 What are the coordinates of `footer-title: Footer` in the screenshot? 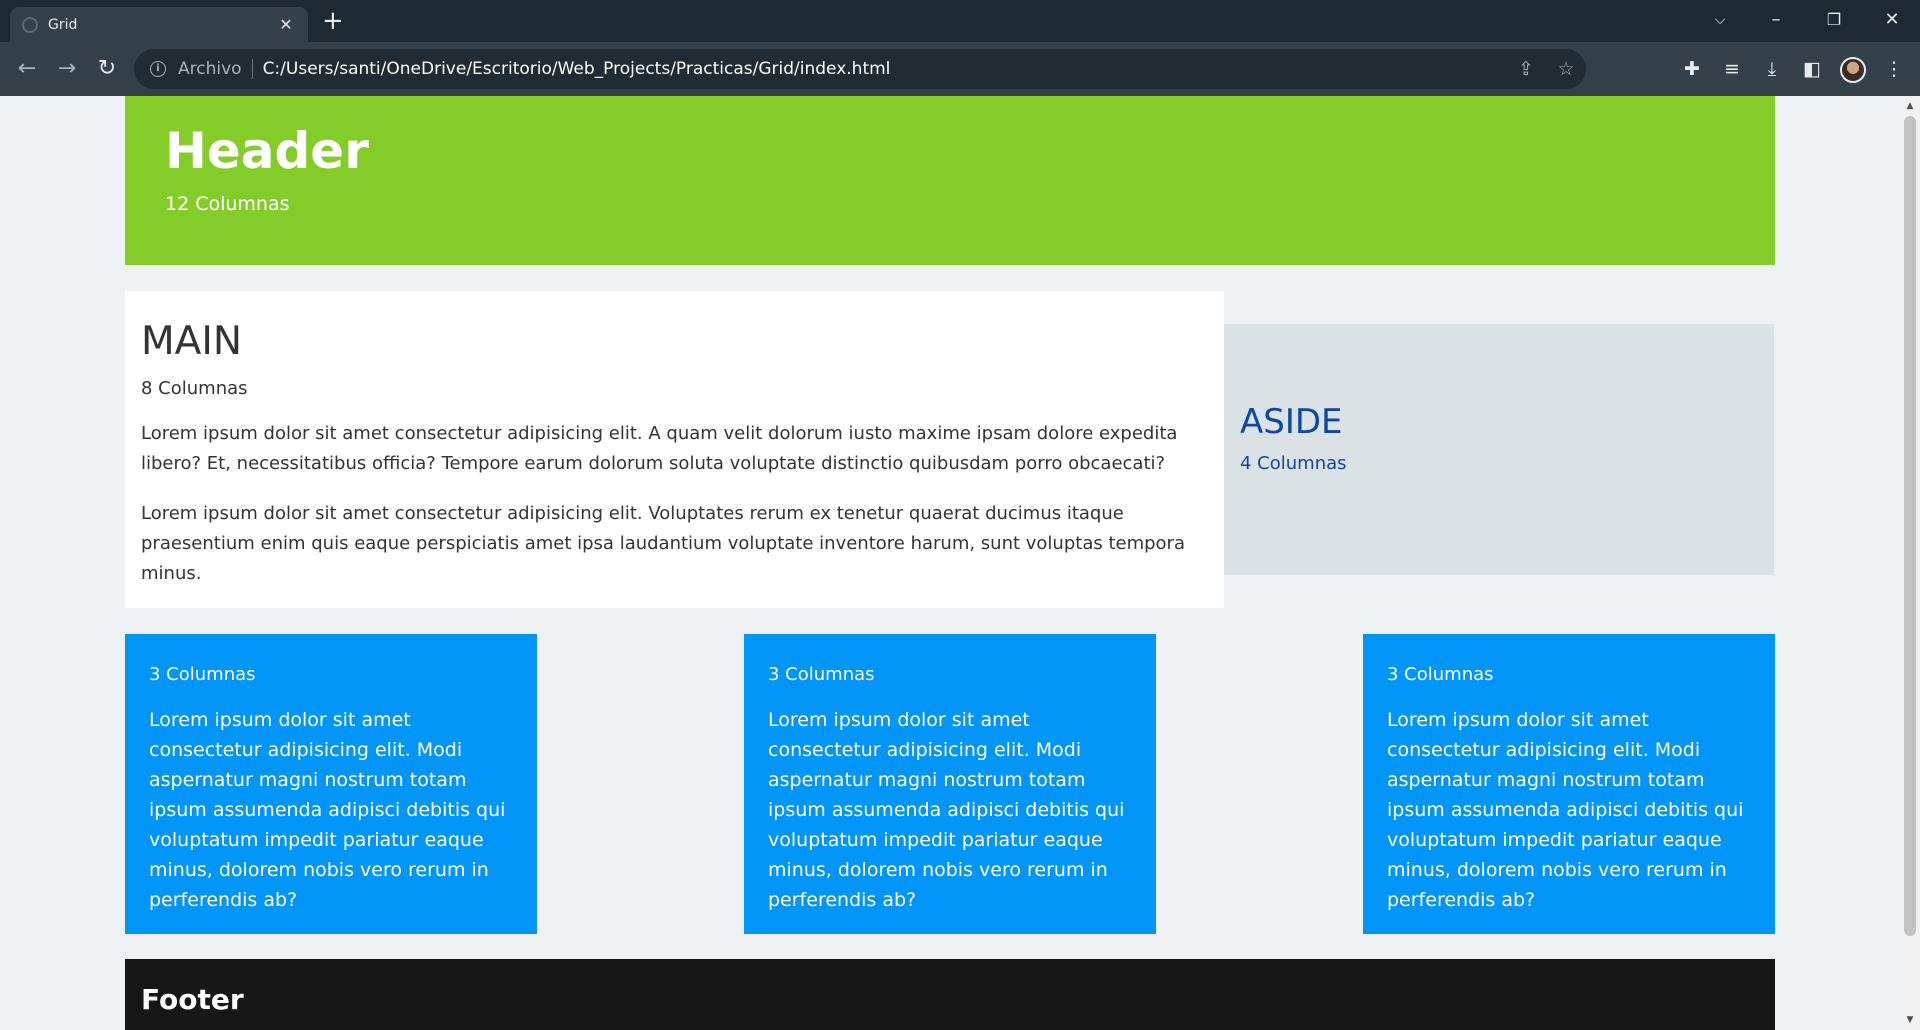 It's located at (192, 999).